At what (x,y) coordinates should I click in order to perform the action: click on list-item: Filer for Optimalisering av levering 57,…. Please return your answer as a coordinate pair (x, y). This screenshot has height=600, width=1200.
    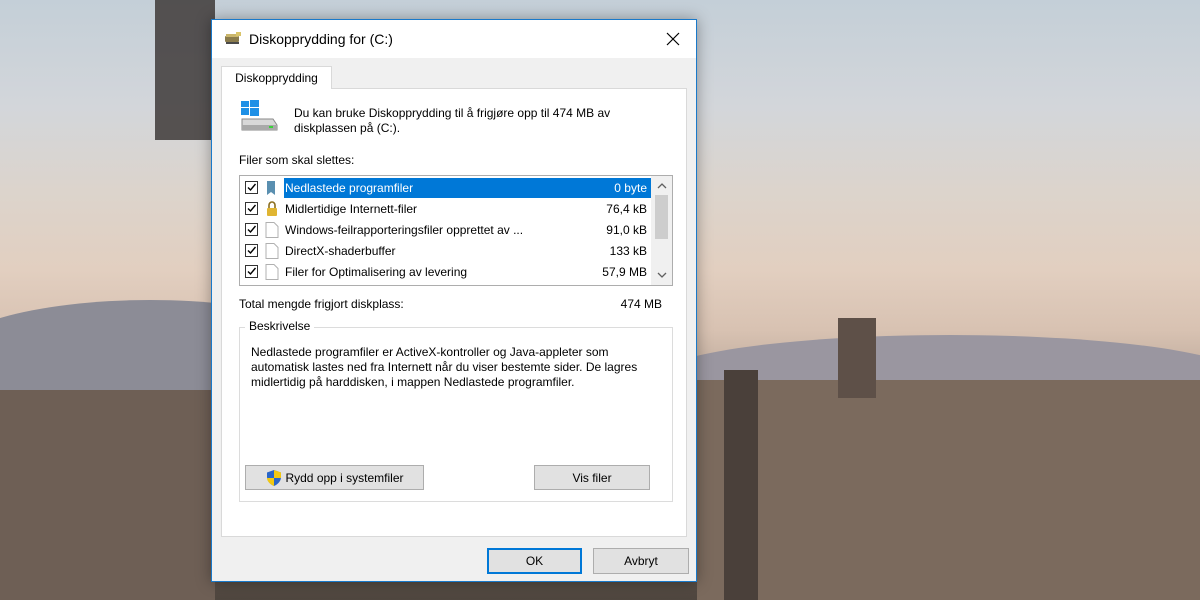
    Looking at the image, I should click on (445, 272).